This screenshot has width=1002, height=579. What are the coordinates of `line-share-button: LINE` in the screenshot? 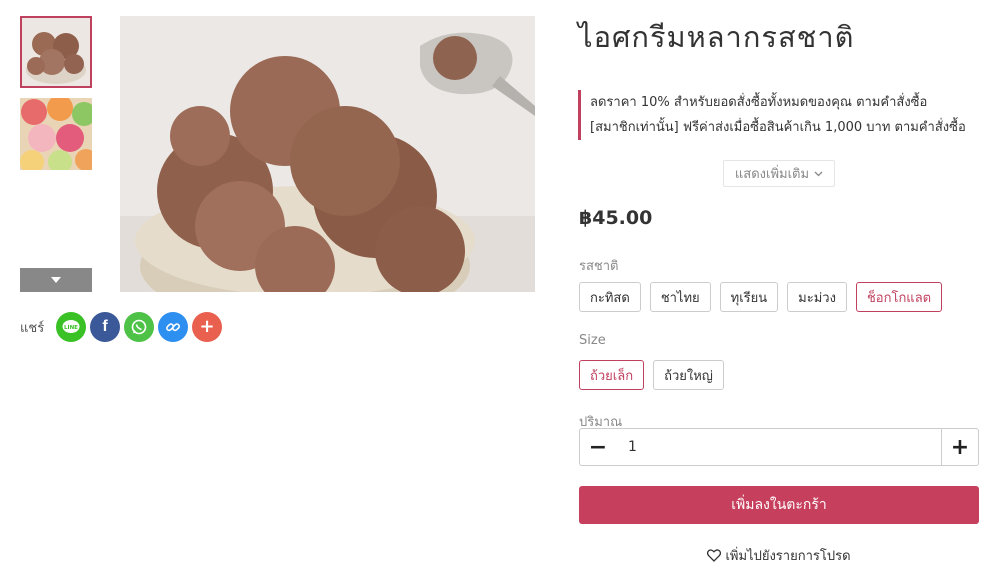 It's located at (71, 327).